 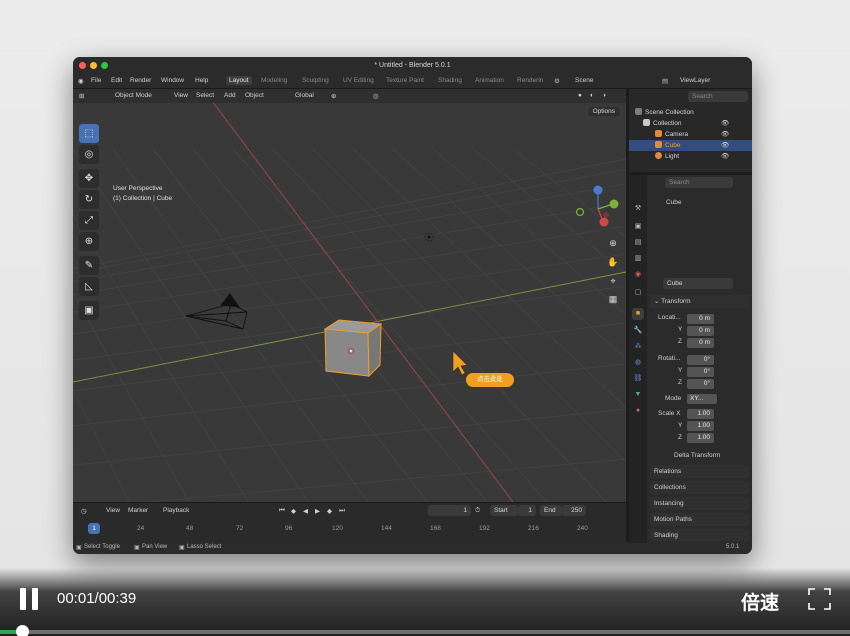 I want to click on move-tool-icon: ✥, so click(x=89, y=178).